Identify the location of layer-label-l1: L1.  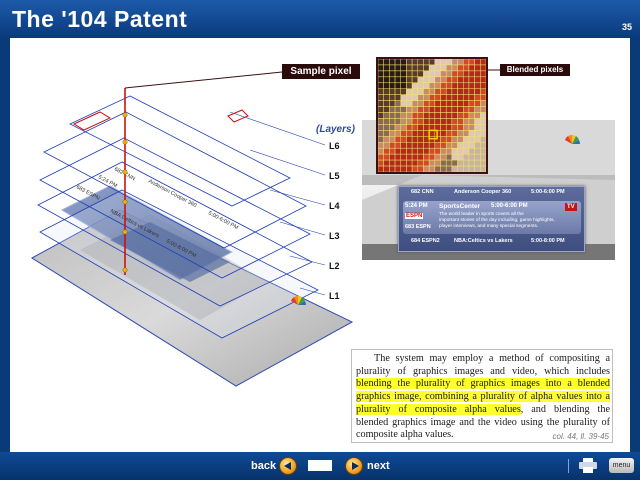
(334, 296).